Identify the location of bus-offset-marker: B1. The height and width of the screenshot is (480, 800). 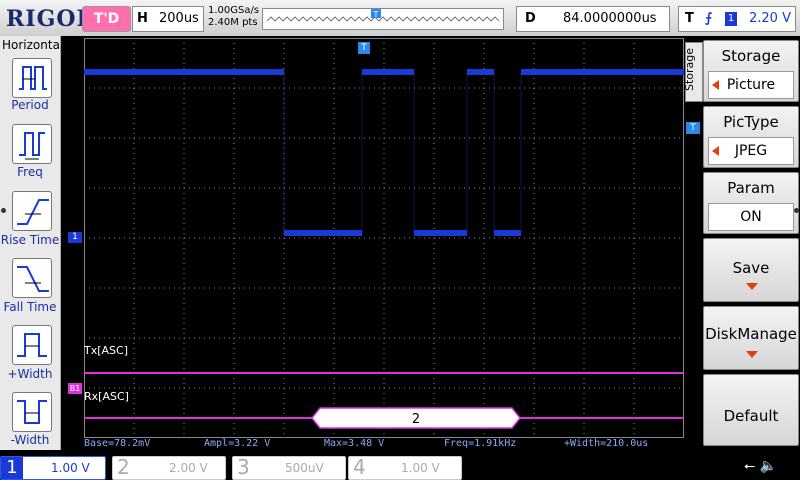
(75, 388).